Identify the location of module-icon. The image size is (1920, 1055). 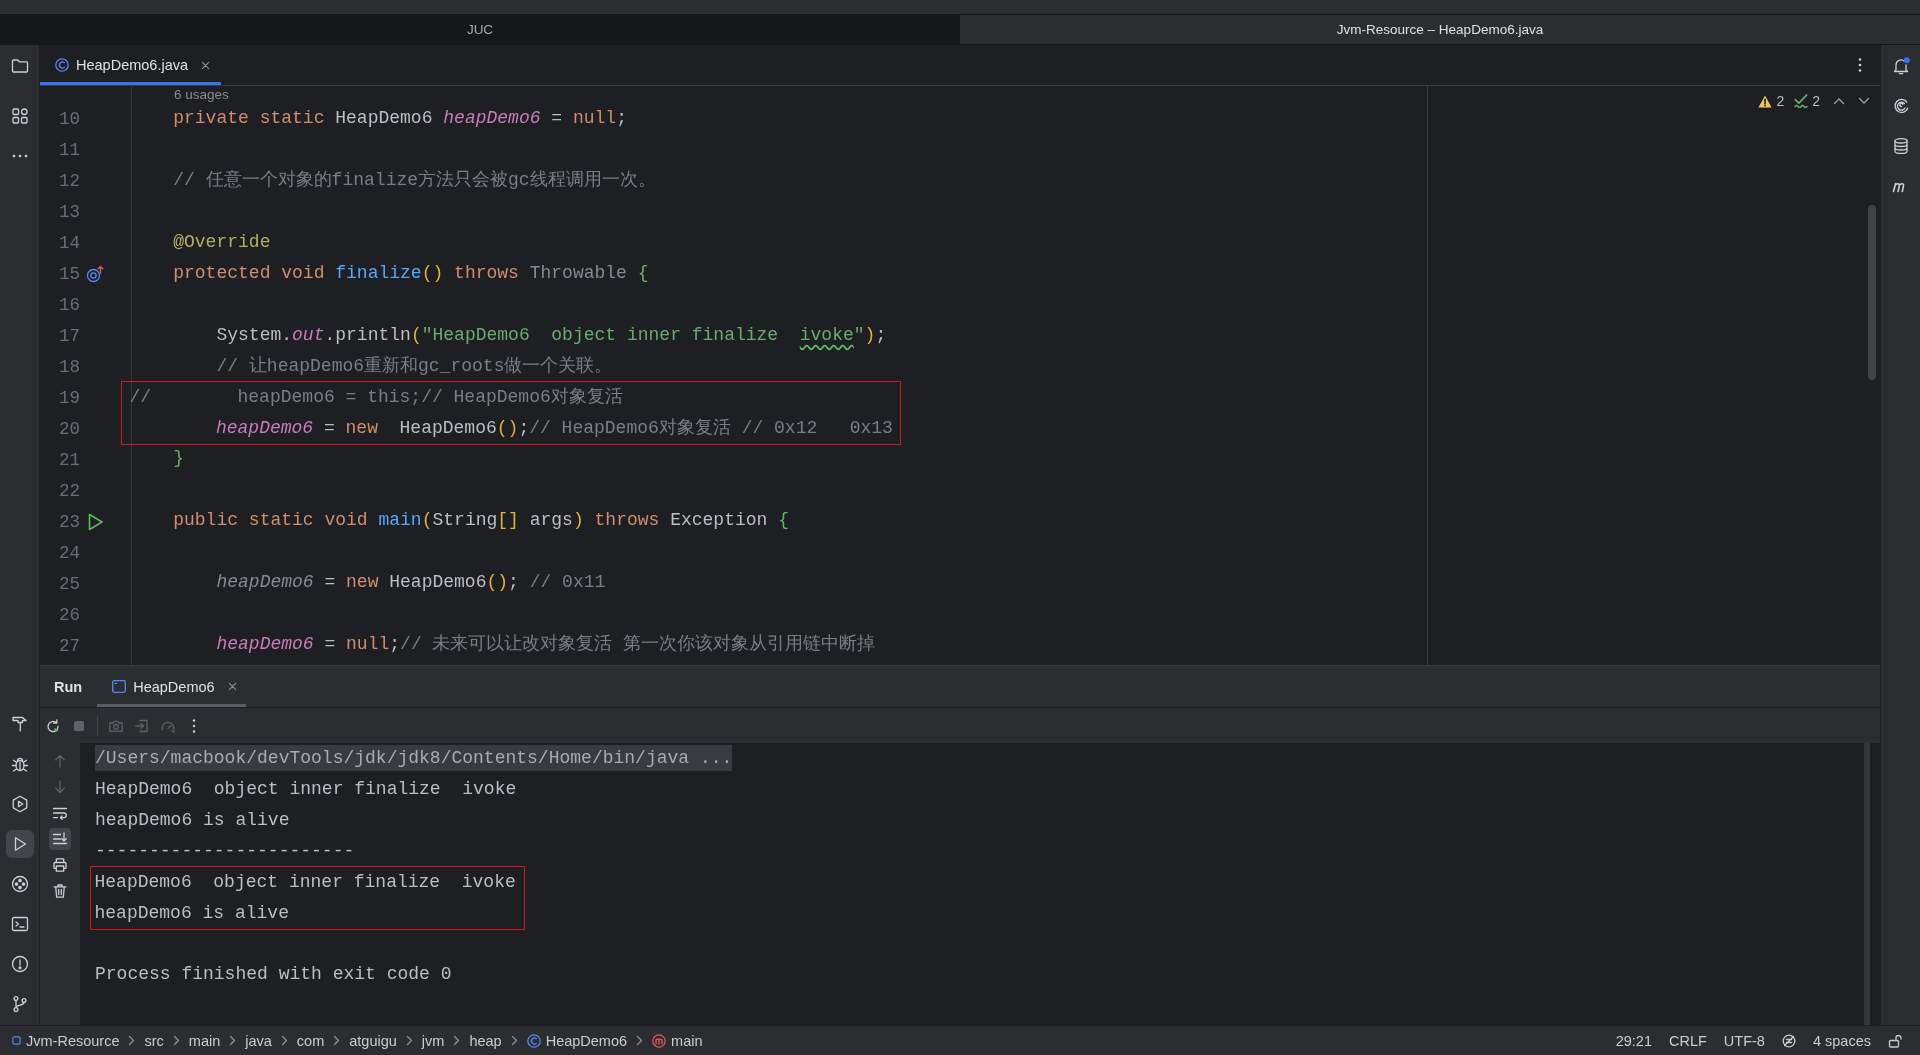
(16, 1040).